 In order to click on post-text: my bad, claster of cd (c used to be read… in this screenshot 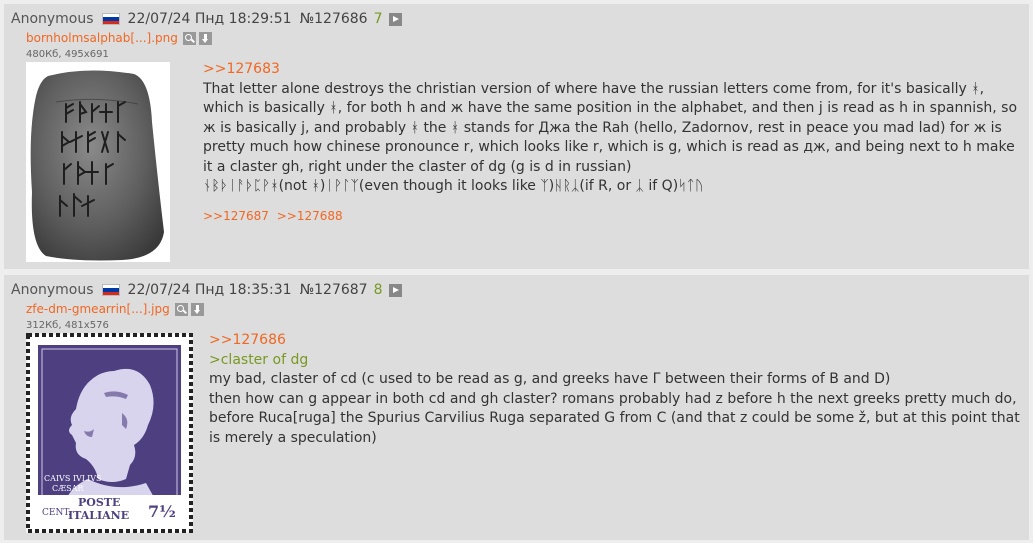, I will do `click(550, 379)`.